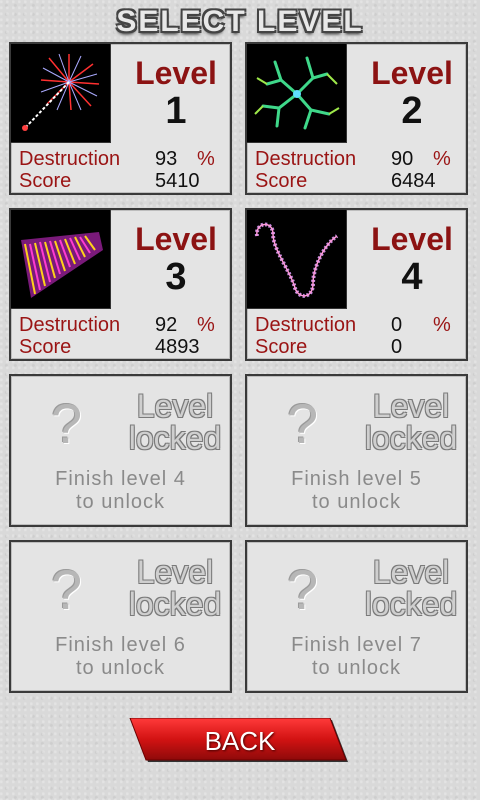 This screenshot has width=480, height=800. I want to click on locked-level-card-8: ? Level locked Finish level 7 to unlock, so click(356, 616).